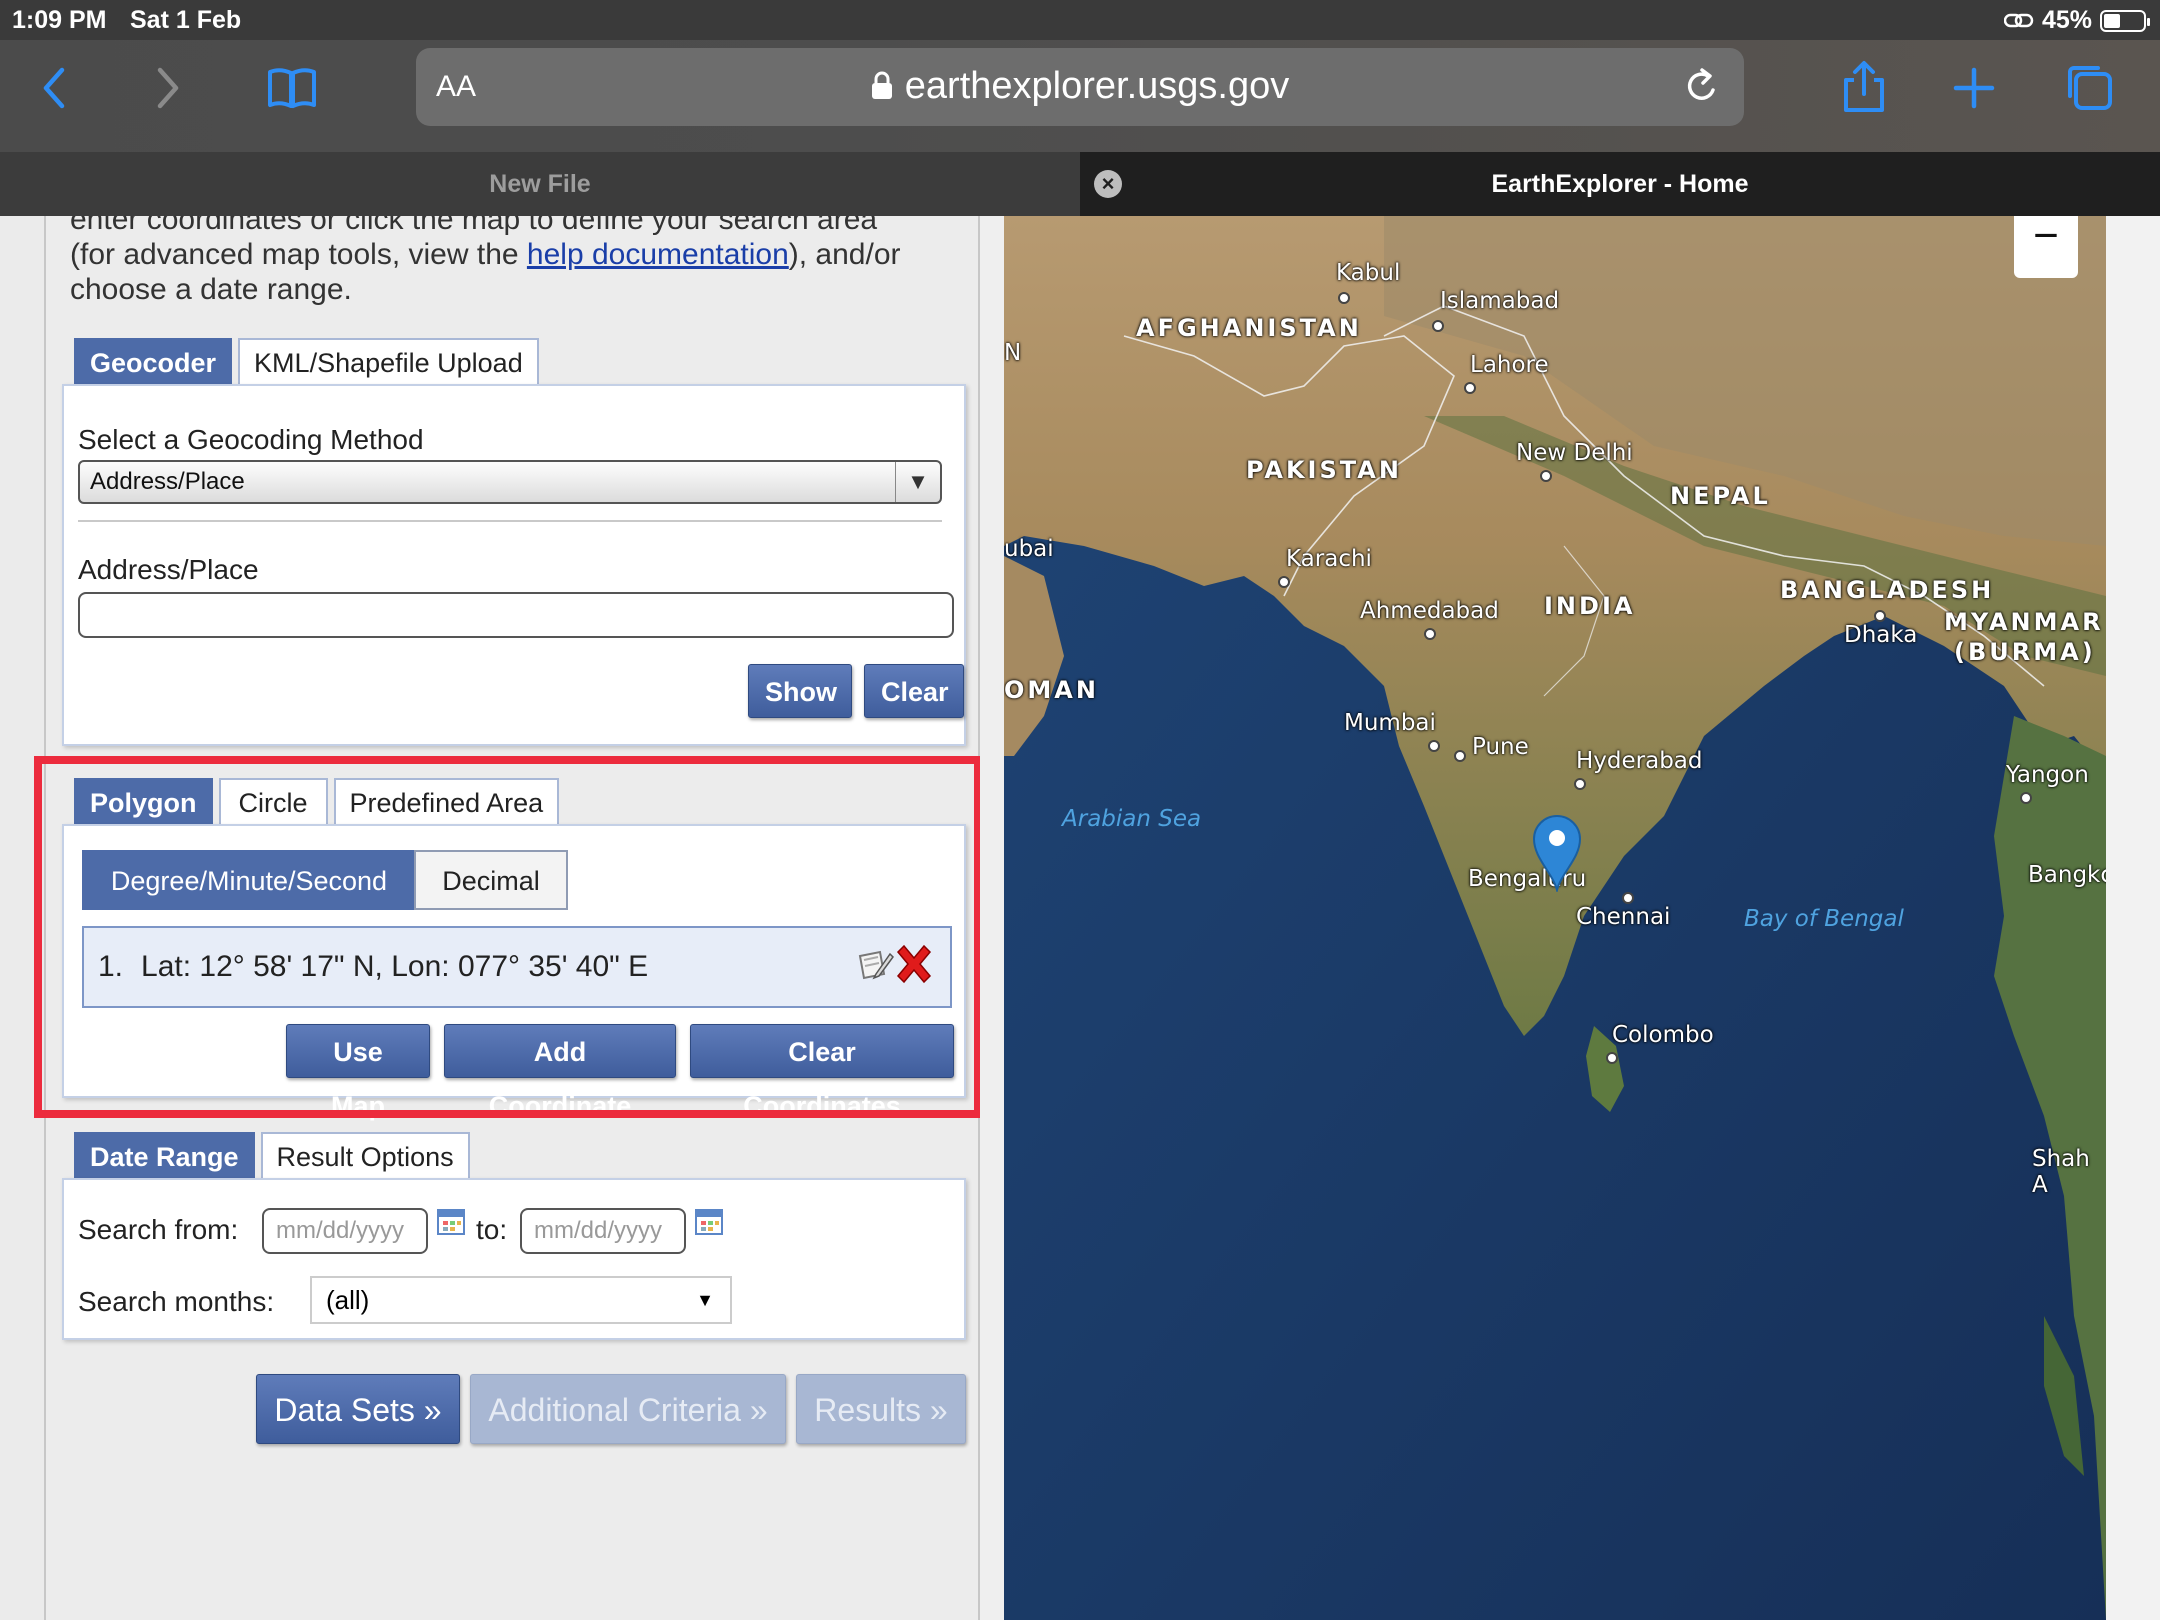 This screenshot has height=1620, width=2160. What do you see at coordinates (521, 1300) in the screenshot?
I see `search-months-select: (all) ▼` at bounding box center [521, 1300].